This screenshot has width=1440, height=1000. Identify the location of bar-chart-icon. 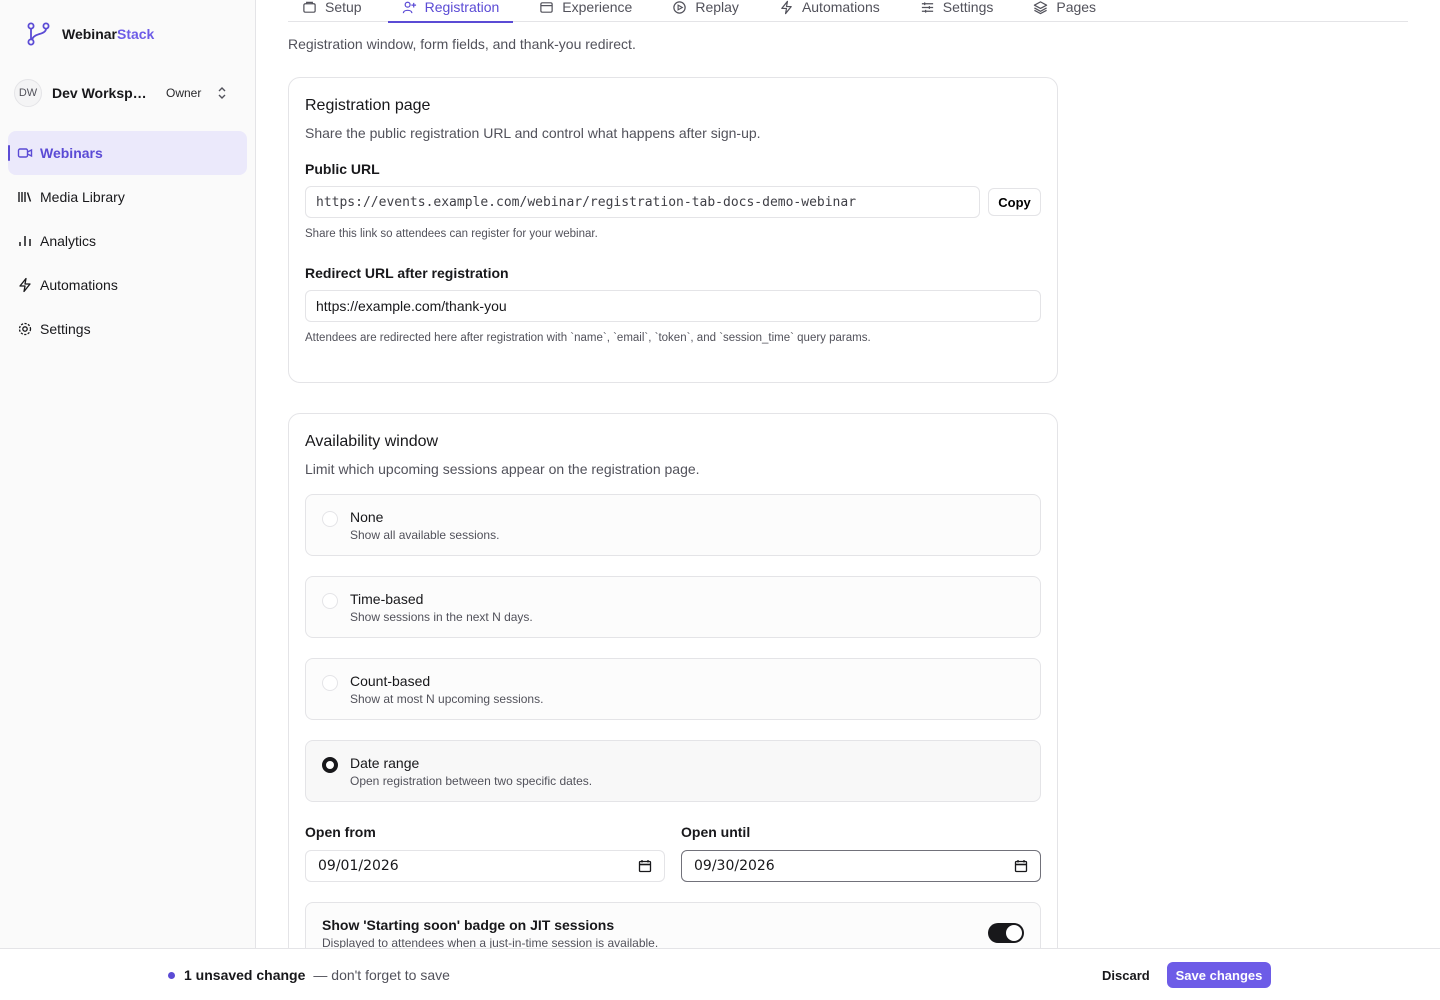
(25, 241).